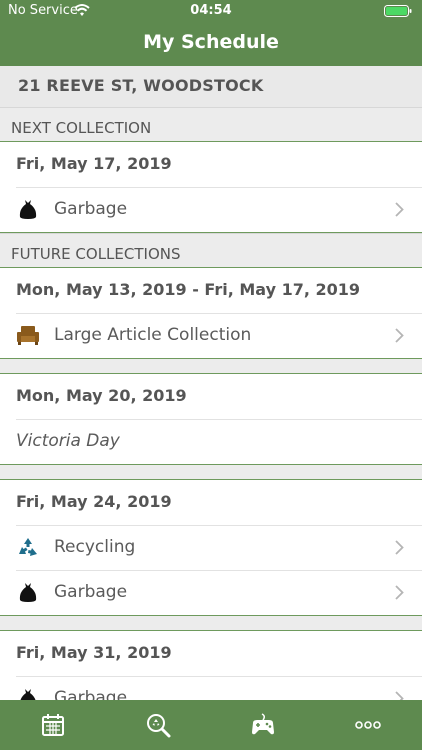  I want to click on address-label: 21 REEVE ST, WOODSTOCK, so click(211, 86).